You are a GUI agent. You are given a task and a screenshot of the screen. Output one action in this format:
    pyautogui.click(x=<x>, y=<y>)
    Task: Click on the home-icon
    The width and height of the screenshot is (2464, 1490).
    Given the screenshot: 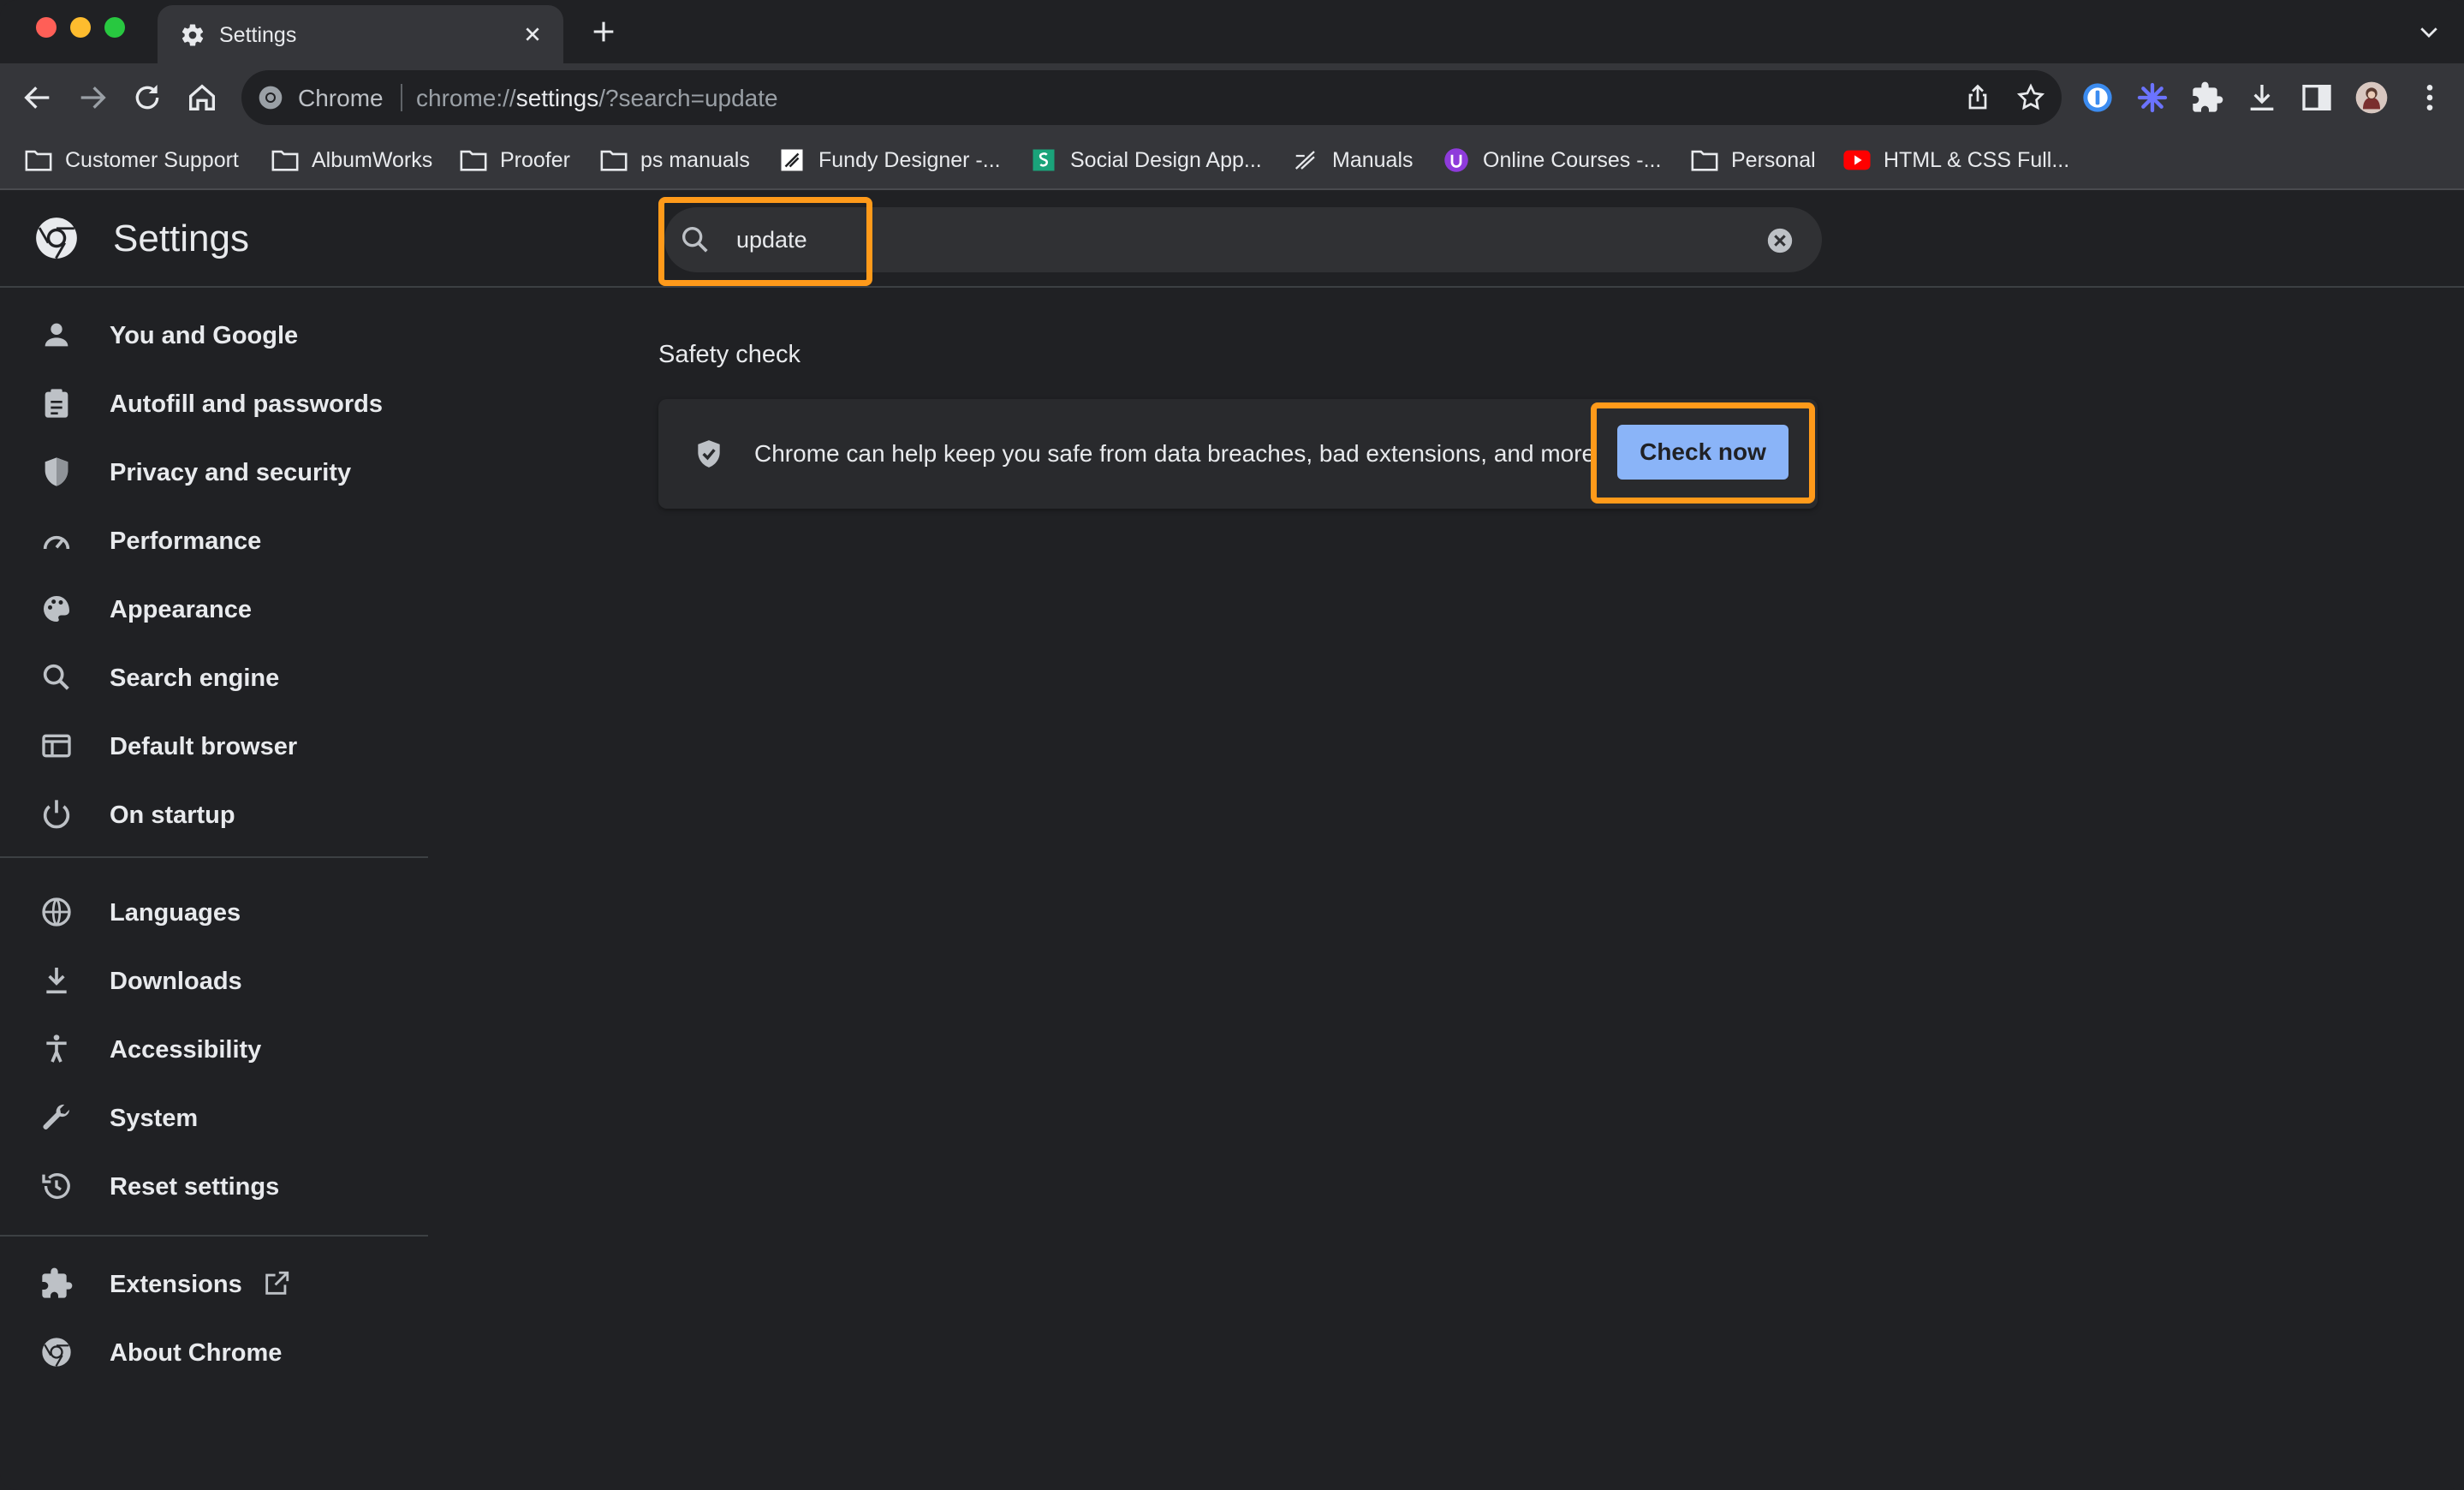 What is the action you would take?
    pyautogui.click(x=202, y=98)
    